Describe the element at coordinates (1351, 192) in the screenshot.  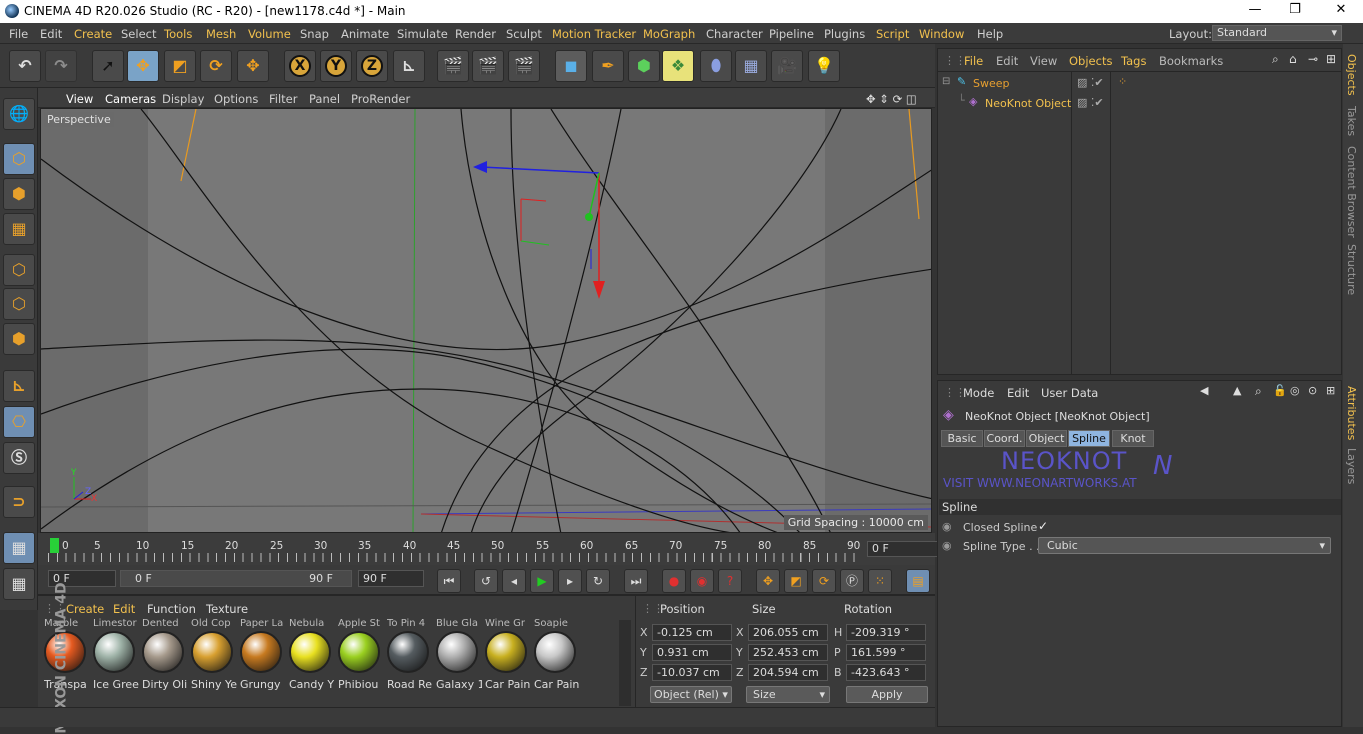
I see `side-tab-content-browser: Content Browser` at that location.